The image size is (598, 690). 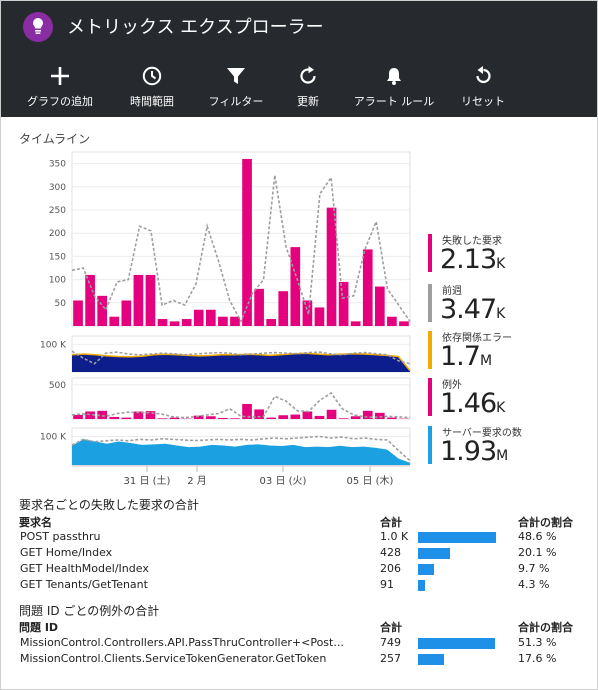 I want to click on legend-value: 1.93M, so click(x=474, y=451).